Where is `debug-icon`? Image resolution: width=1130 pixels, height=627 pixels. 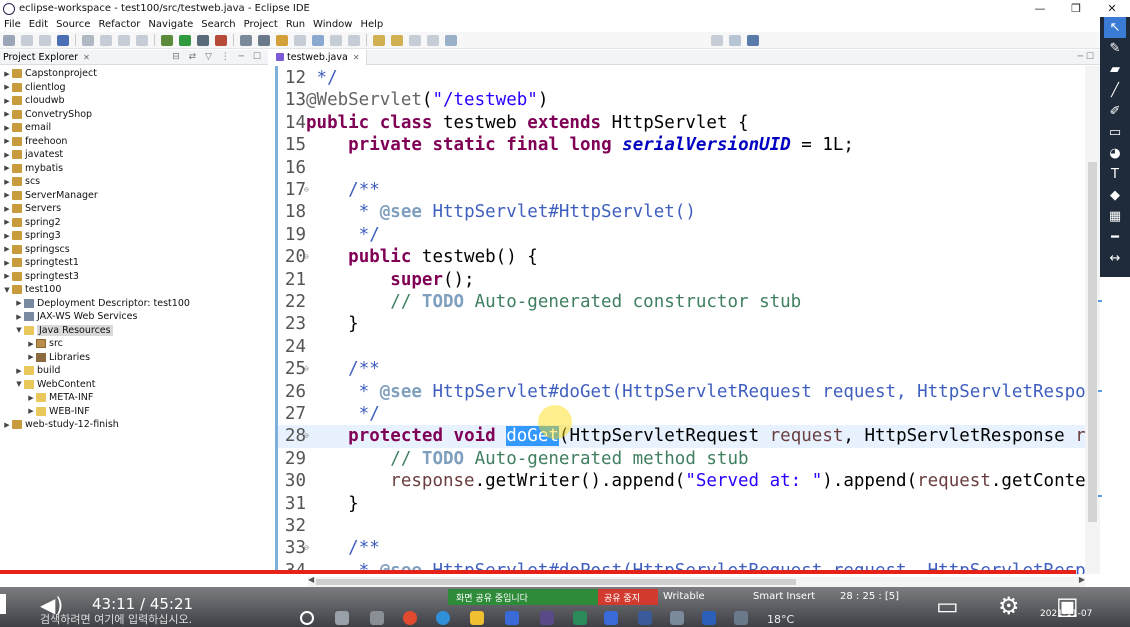
debug-icon is located at coordinates (167, 40).